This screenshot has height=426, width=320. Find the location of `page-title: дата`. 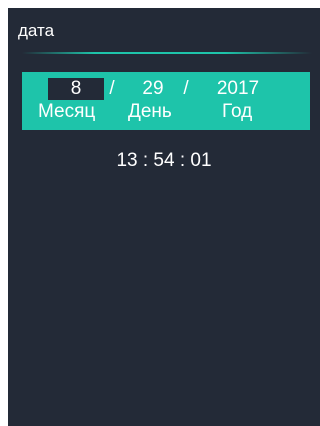

page-title: дата is located at coordinates (36, 30).